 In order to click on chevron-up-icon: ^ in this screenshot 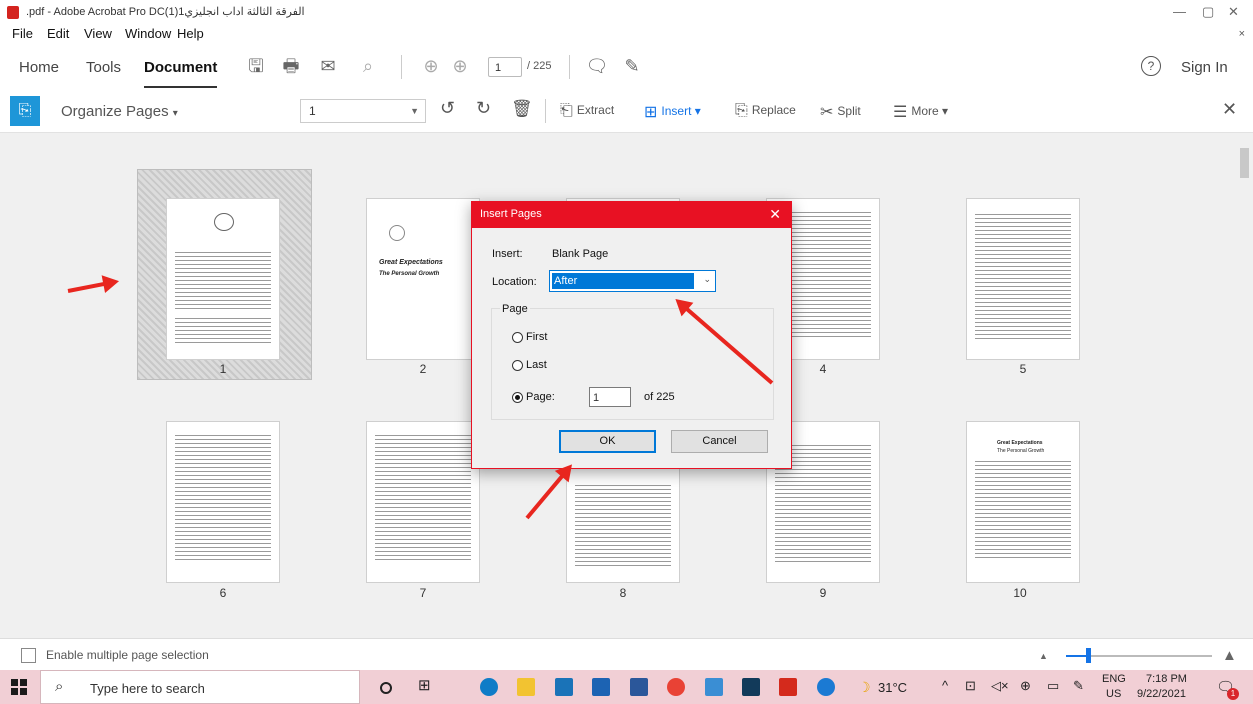, I will do `click(945, 685)`.